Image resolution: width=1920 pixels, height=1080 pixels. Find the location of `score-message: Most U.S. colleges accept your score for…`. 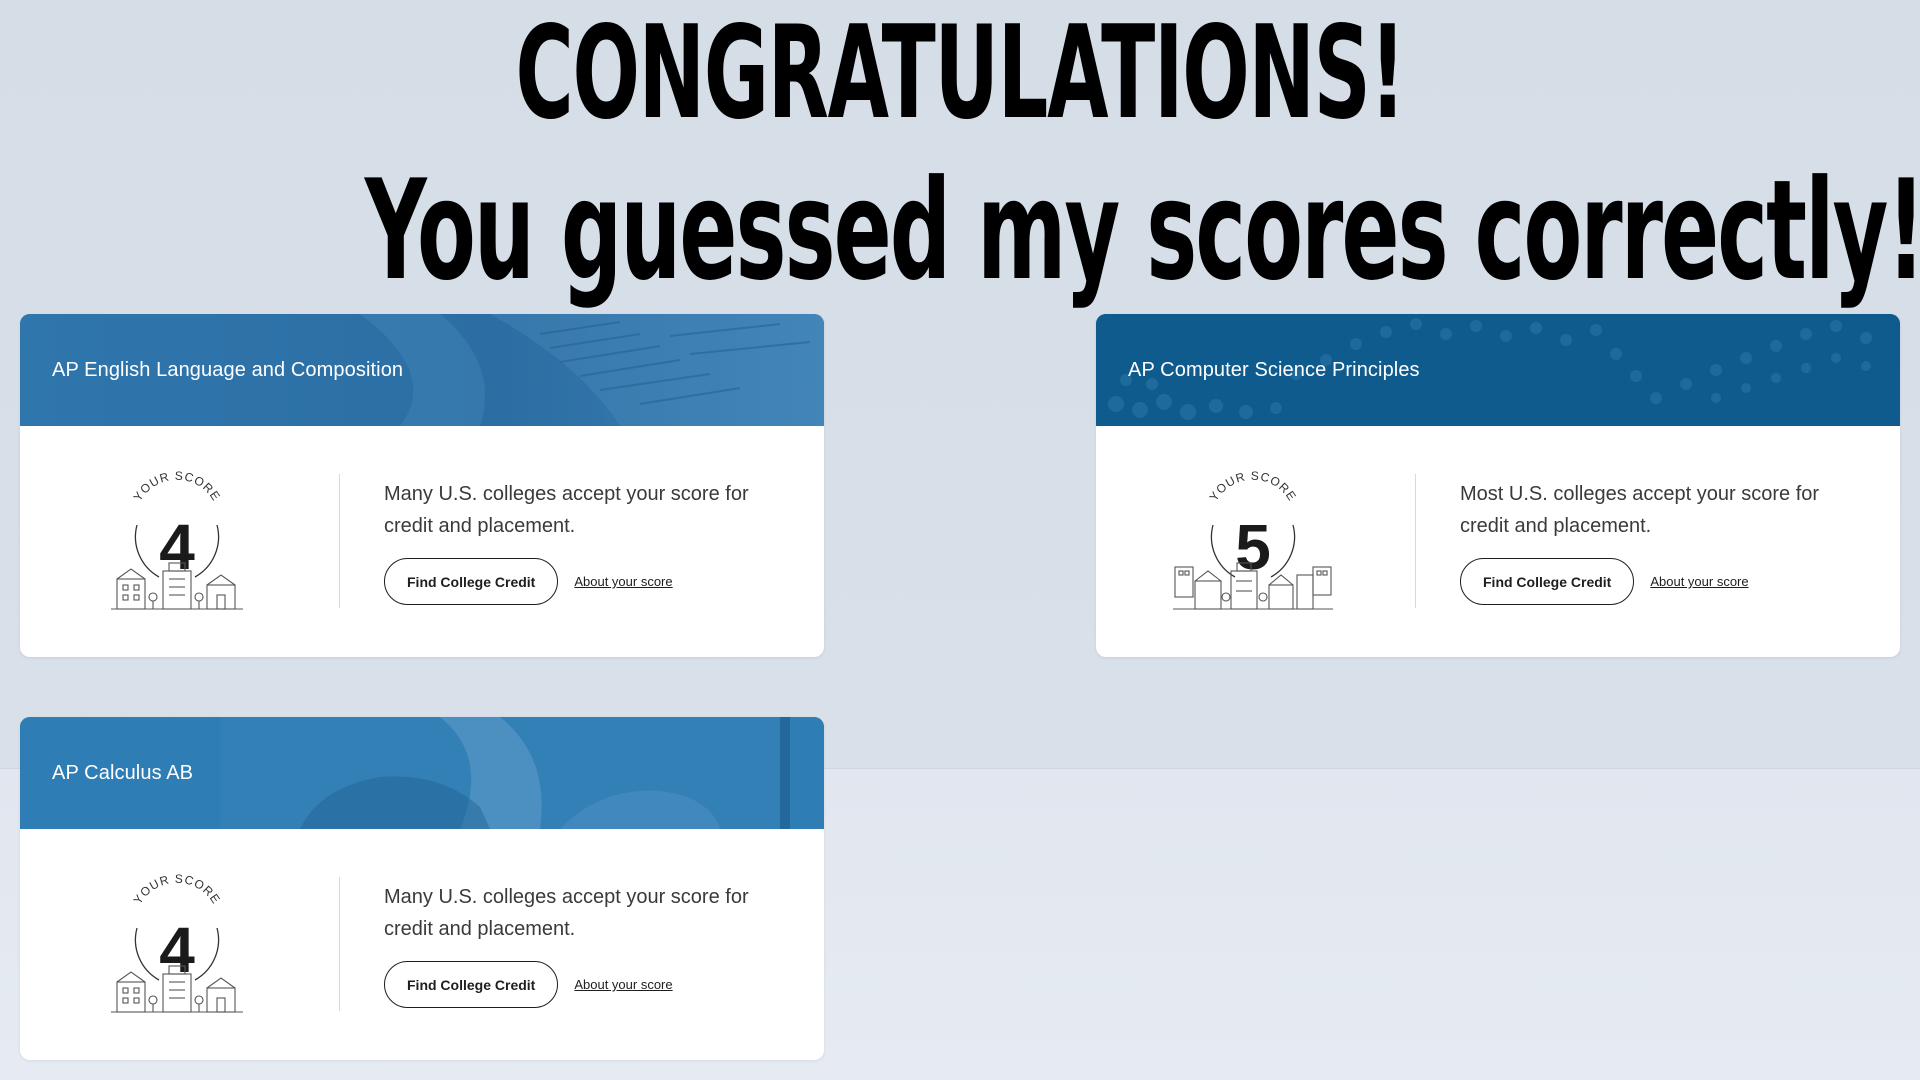

score-message: Most U.S. colleges accept your score for… is located at coordinates (1640, 510).